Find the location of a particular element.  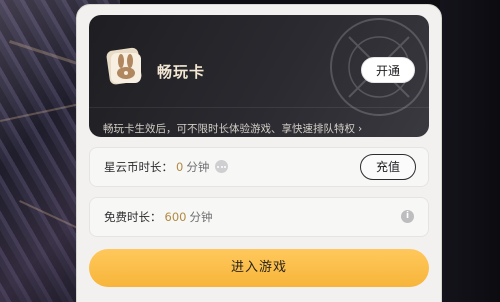

free-time-row: 免费时长： 600 分钟 i is located at coordinates (259, 217).